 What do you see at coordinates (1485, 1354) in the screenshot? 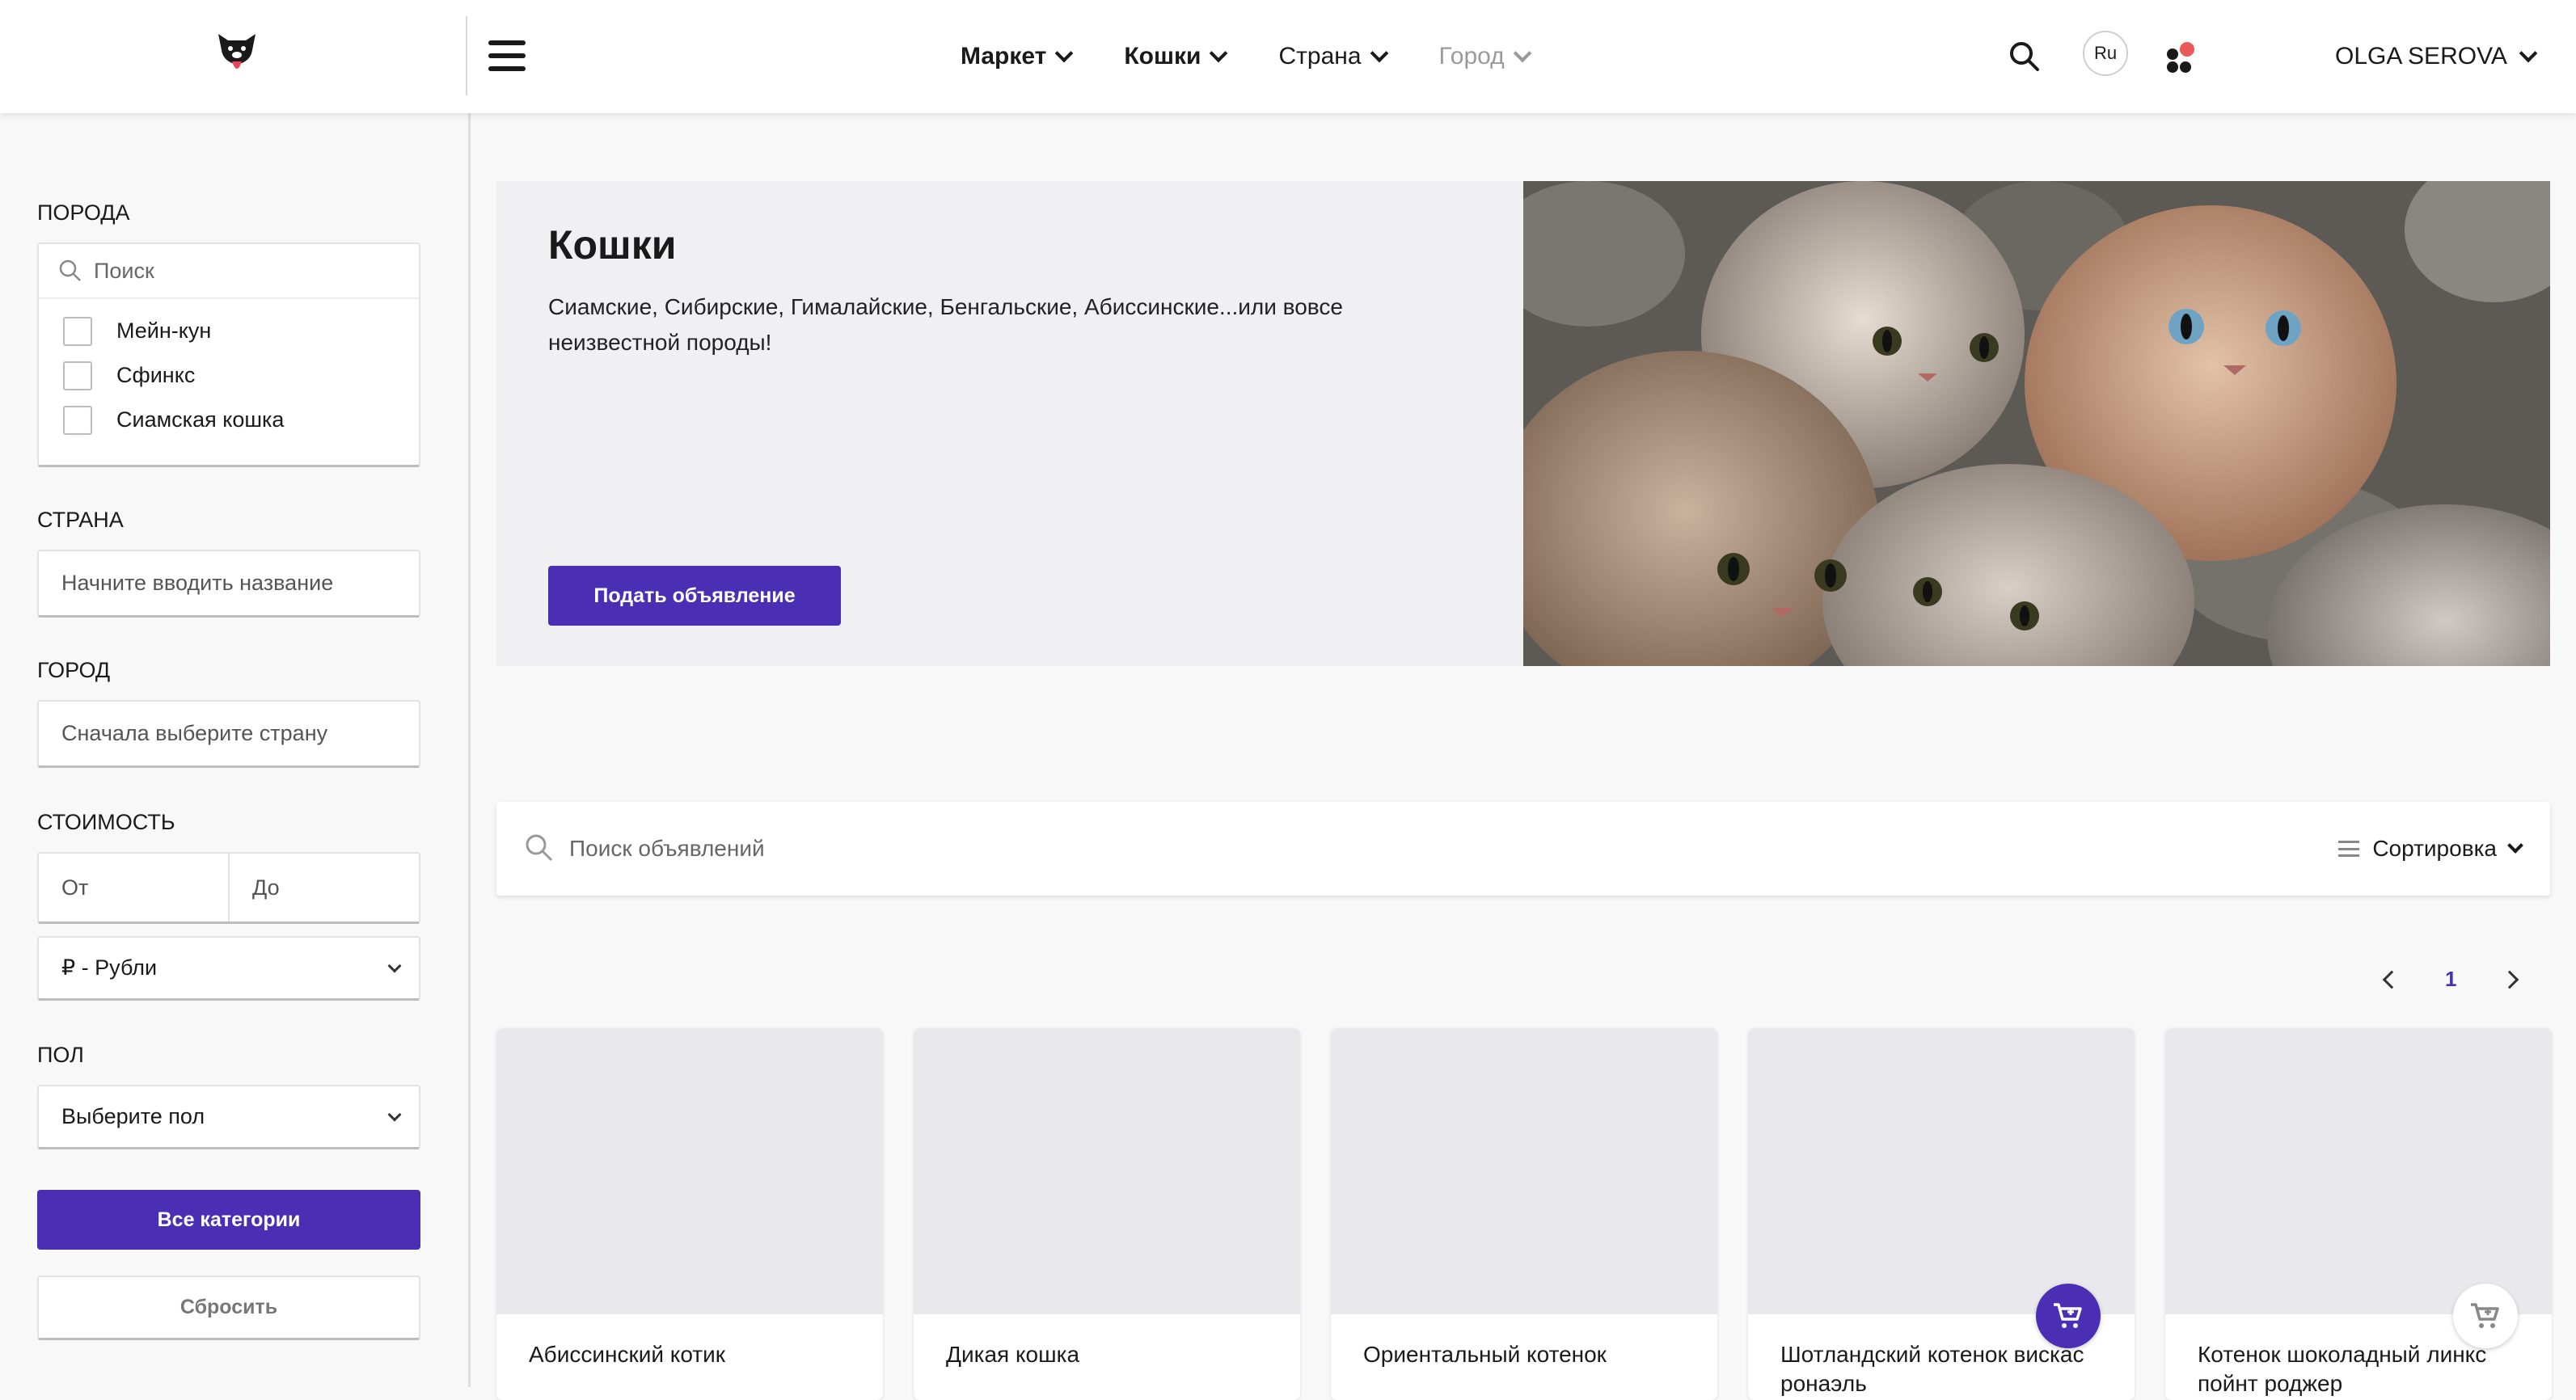
I see `card-title: Ориентальный котенок` at bounding box center [1485, 1354].